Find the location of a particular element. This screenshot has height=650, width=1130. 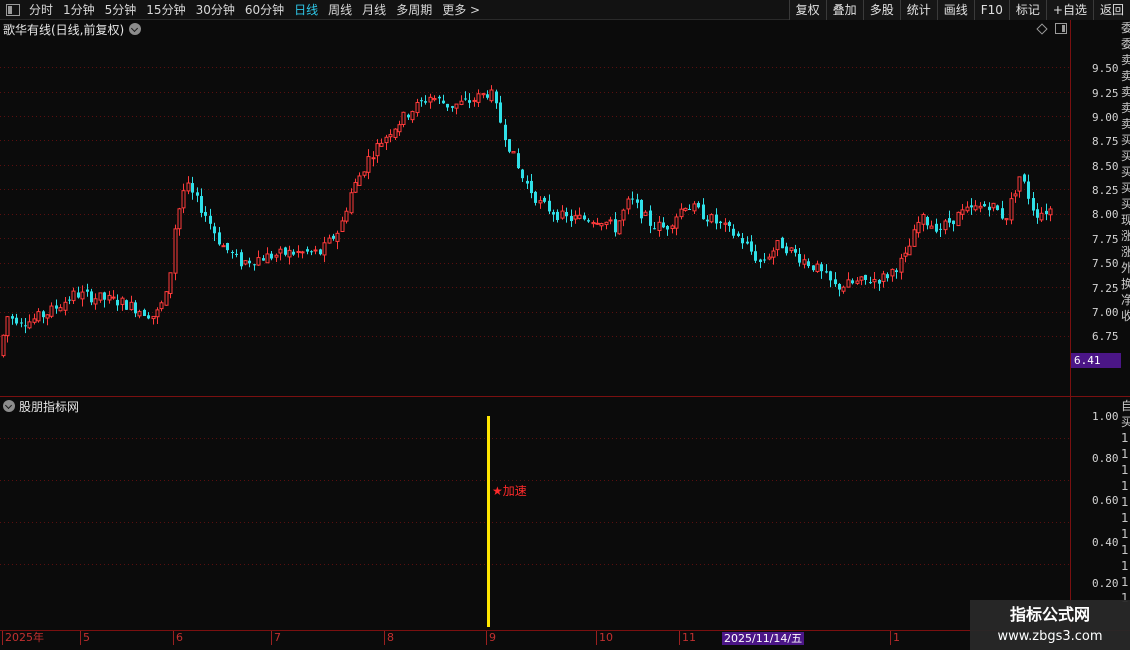

date-tick: 9 is located at coordinates (491, 638).